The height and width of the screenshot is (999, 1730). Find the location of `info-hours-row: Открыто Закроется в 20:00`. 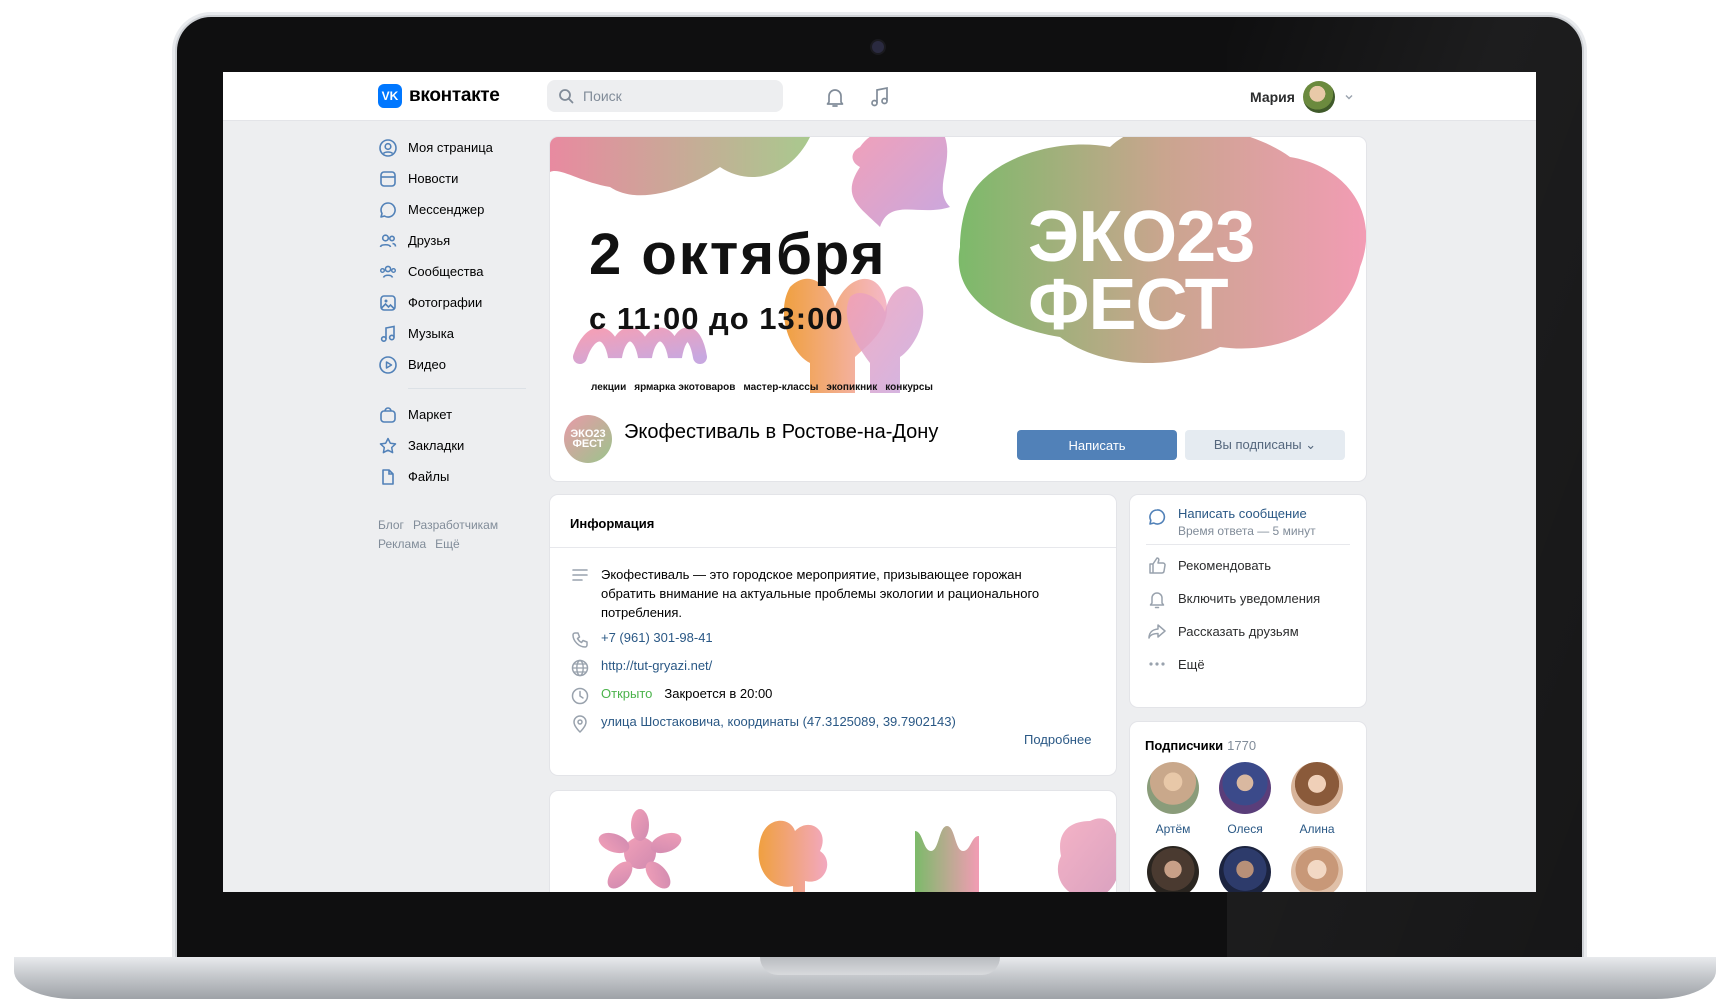

info-hours-row: Открыто Закроется в 20:00 is located at coordinates (671, 696).